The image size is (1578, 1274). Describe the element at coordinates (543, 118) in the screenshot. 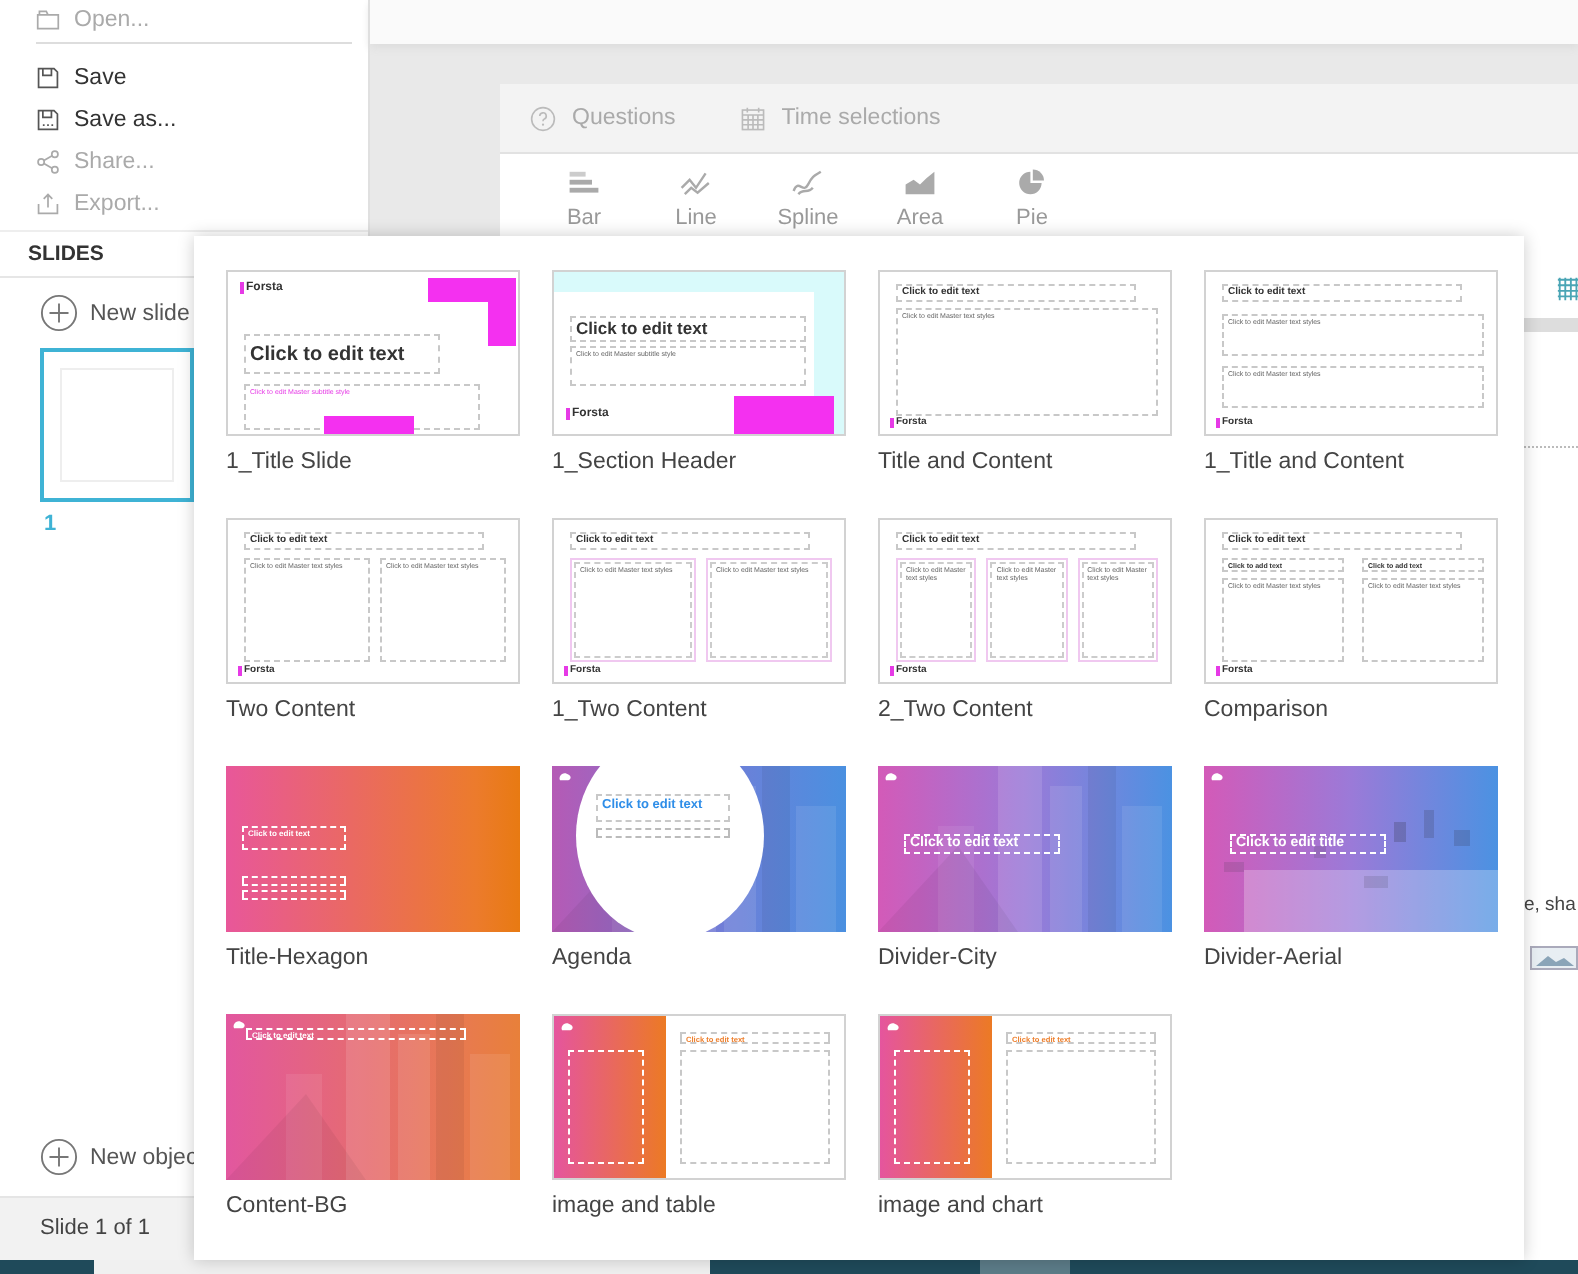

I see `help-icon` at that location.